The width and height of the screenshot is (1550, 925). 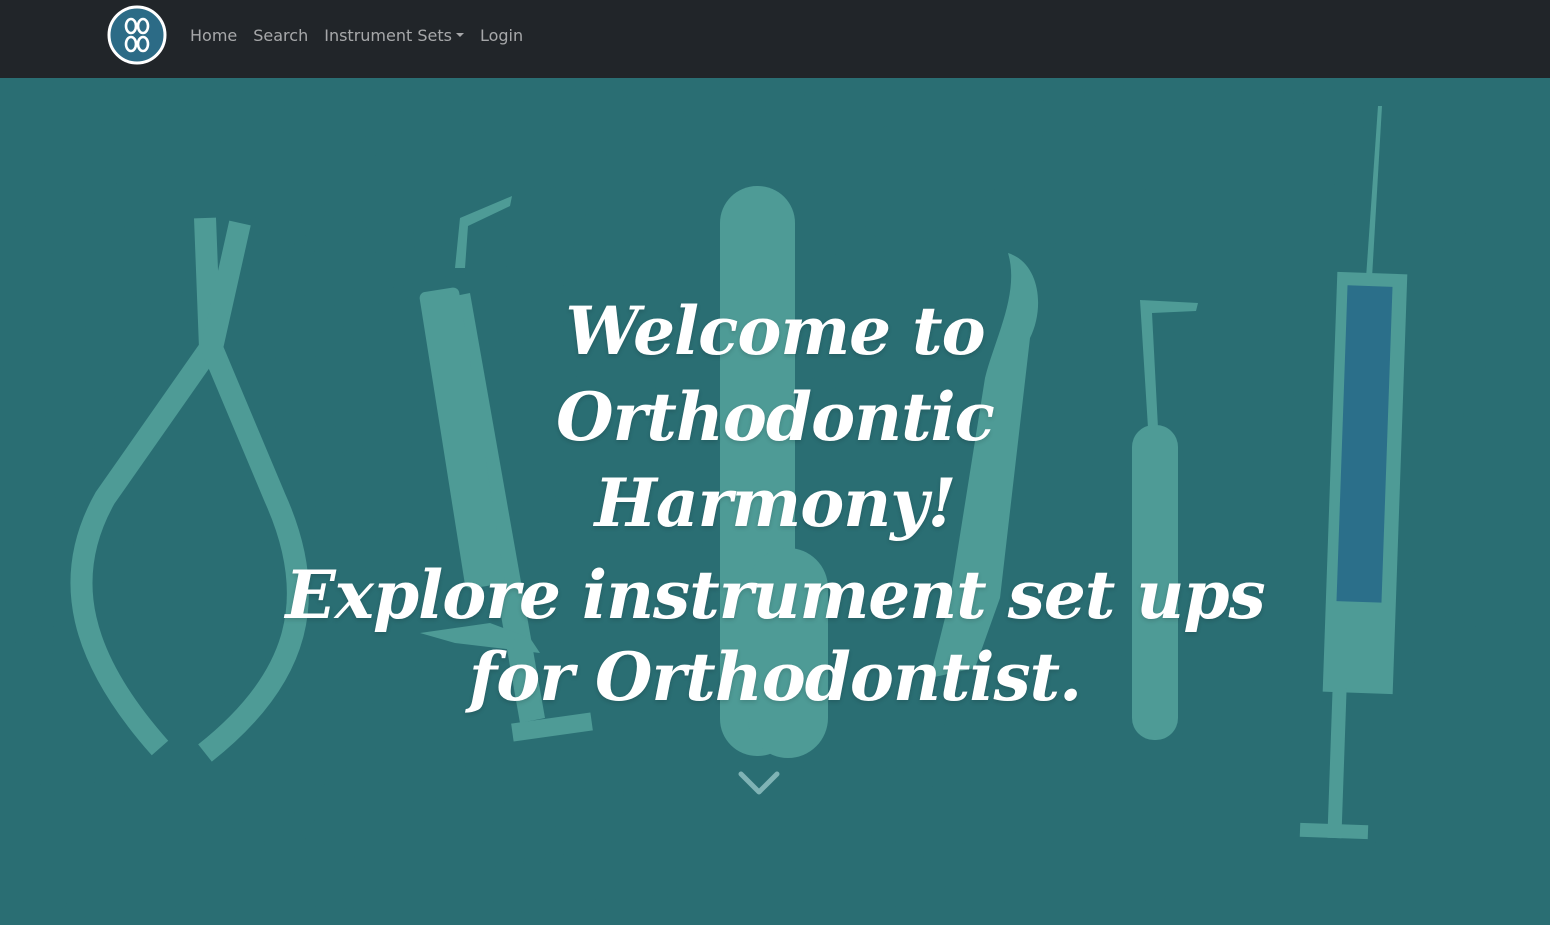 What do you see at coordinates (388, 35) in the screenshot?
I see `nav-instrument-sets-label: Instrument Sets` at bounding box center [388, 35].